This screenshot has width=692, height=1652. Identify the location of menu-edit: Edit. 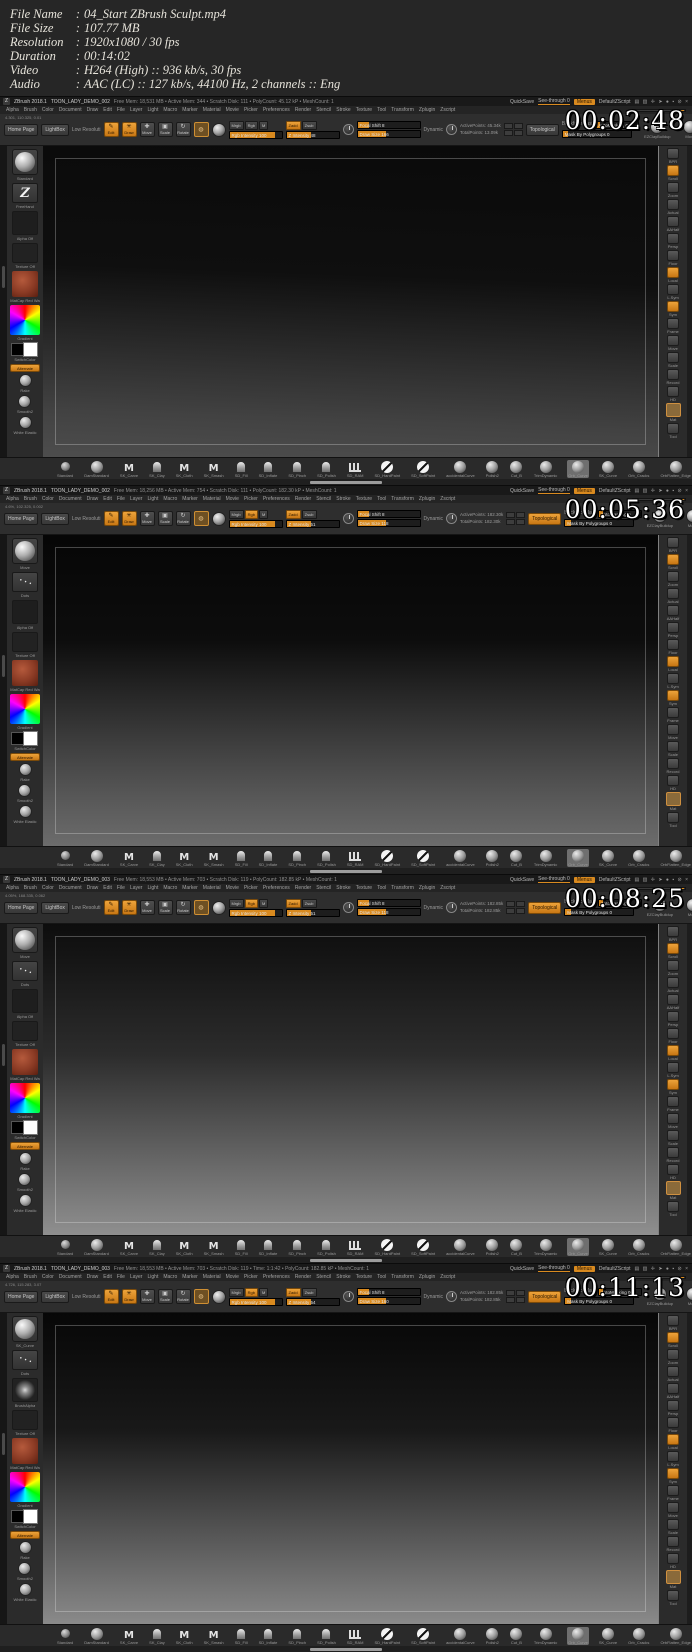
(107, 499).